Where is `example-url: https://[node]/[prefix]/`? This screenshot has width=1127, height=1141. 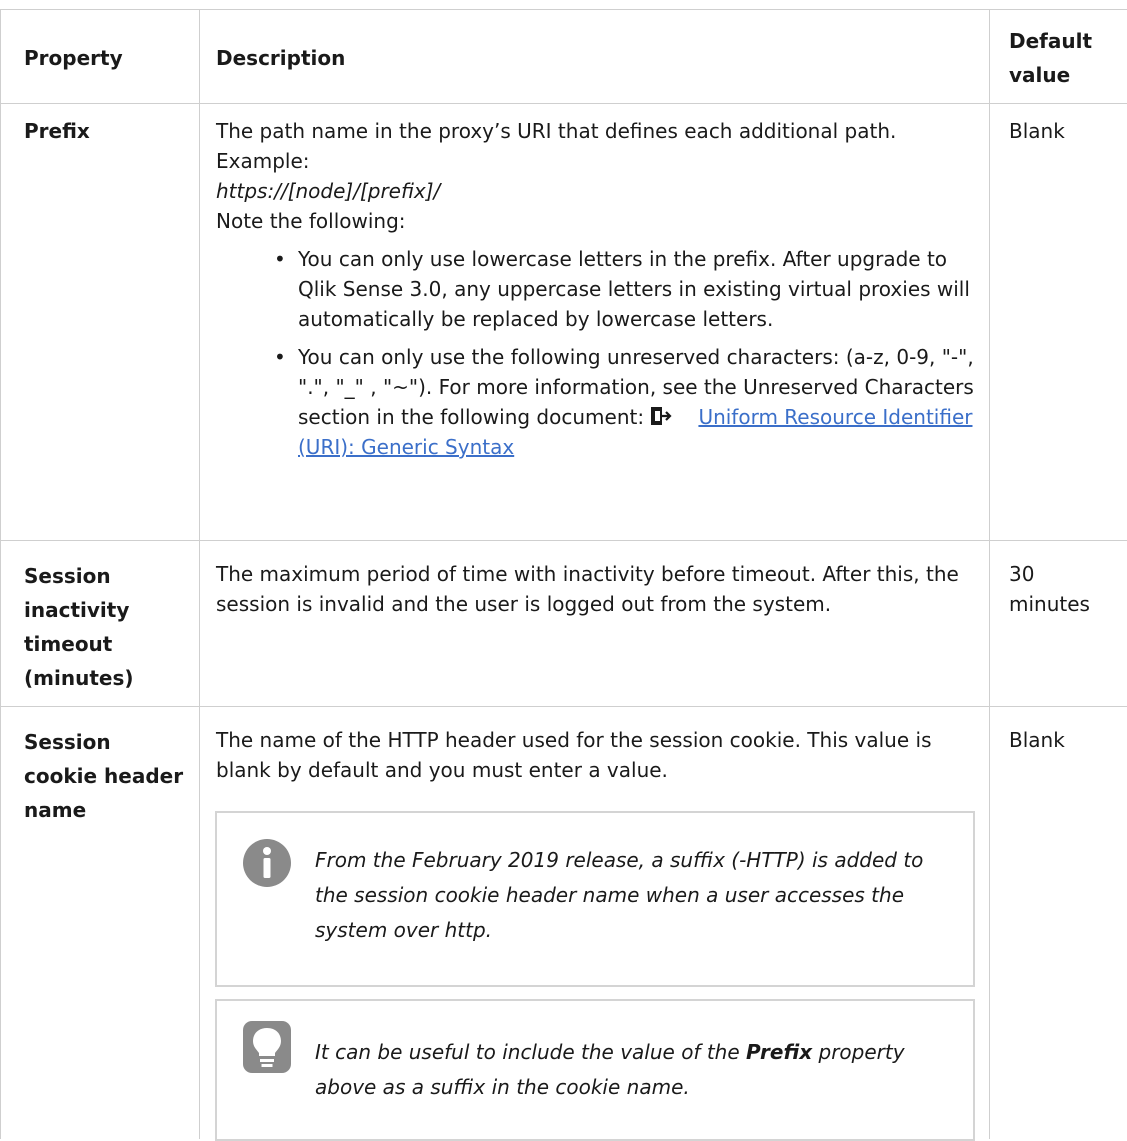 example-url: https://[node]/[prefix]/ is located at coordinates (328, 191).